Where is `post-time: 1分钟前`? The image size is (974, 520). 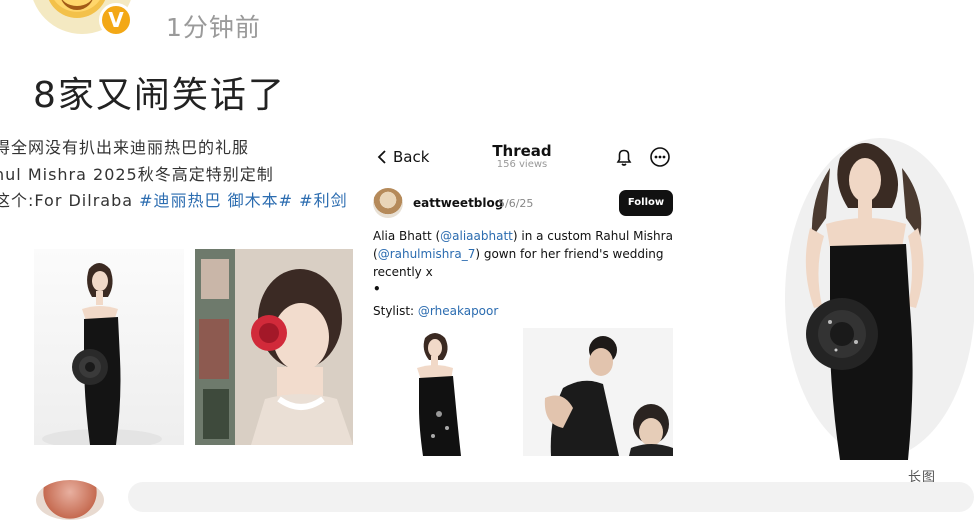
post-time: 1分钟前 is located at coordinates (213, 27).